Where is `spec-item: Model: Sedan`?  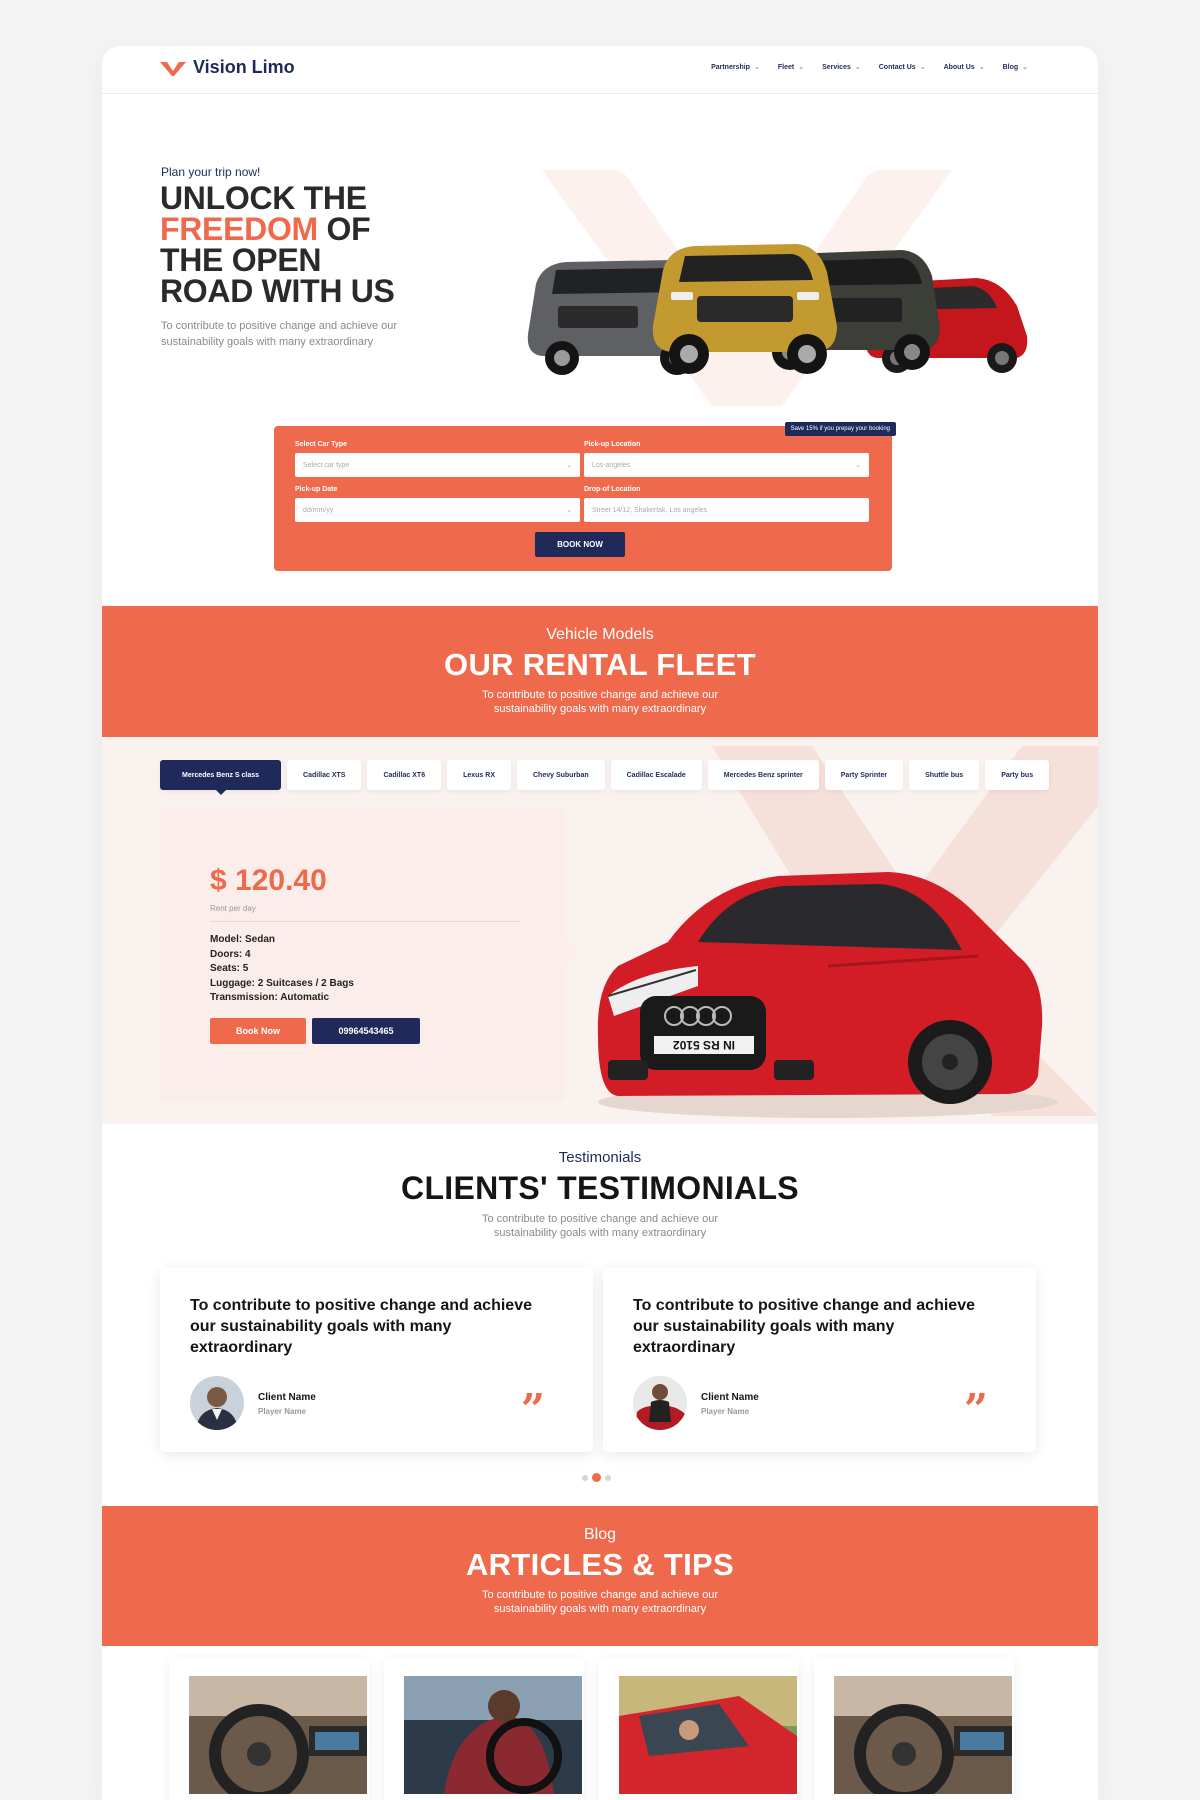
spec-item: Model: Sedan is located at coordinates (243, 939).